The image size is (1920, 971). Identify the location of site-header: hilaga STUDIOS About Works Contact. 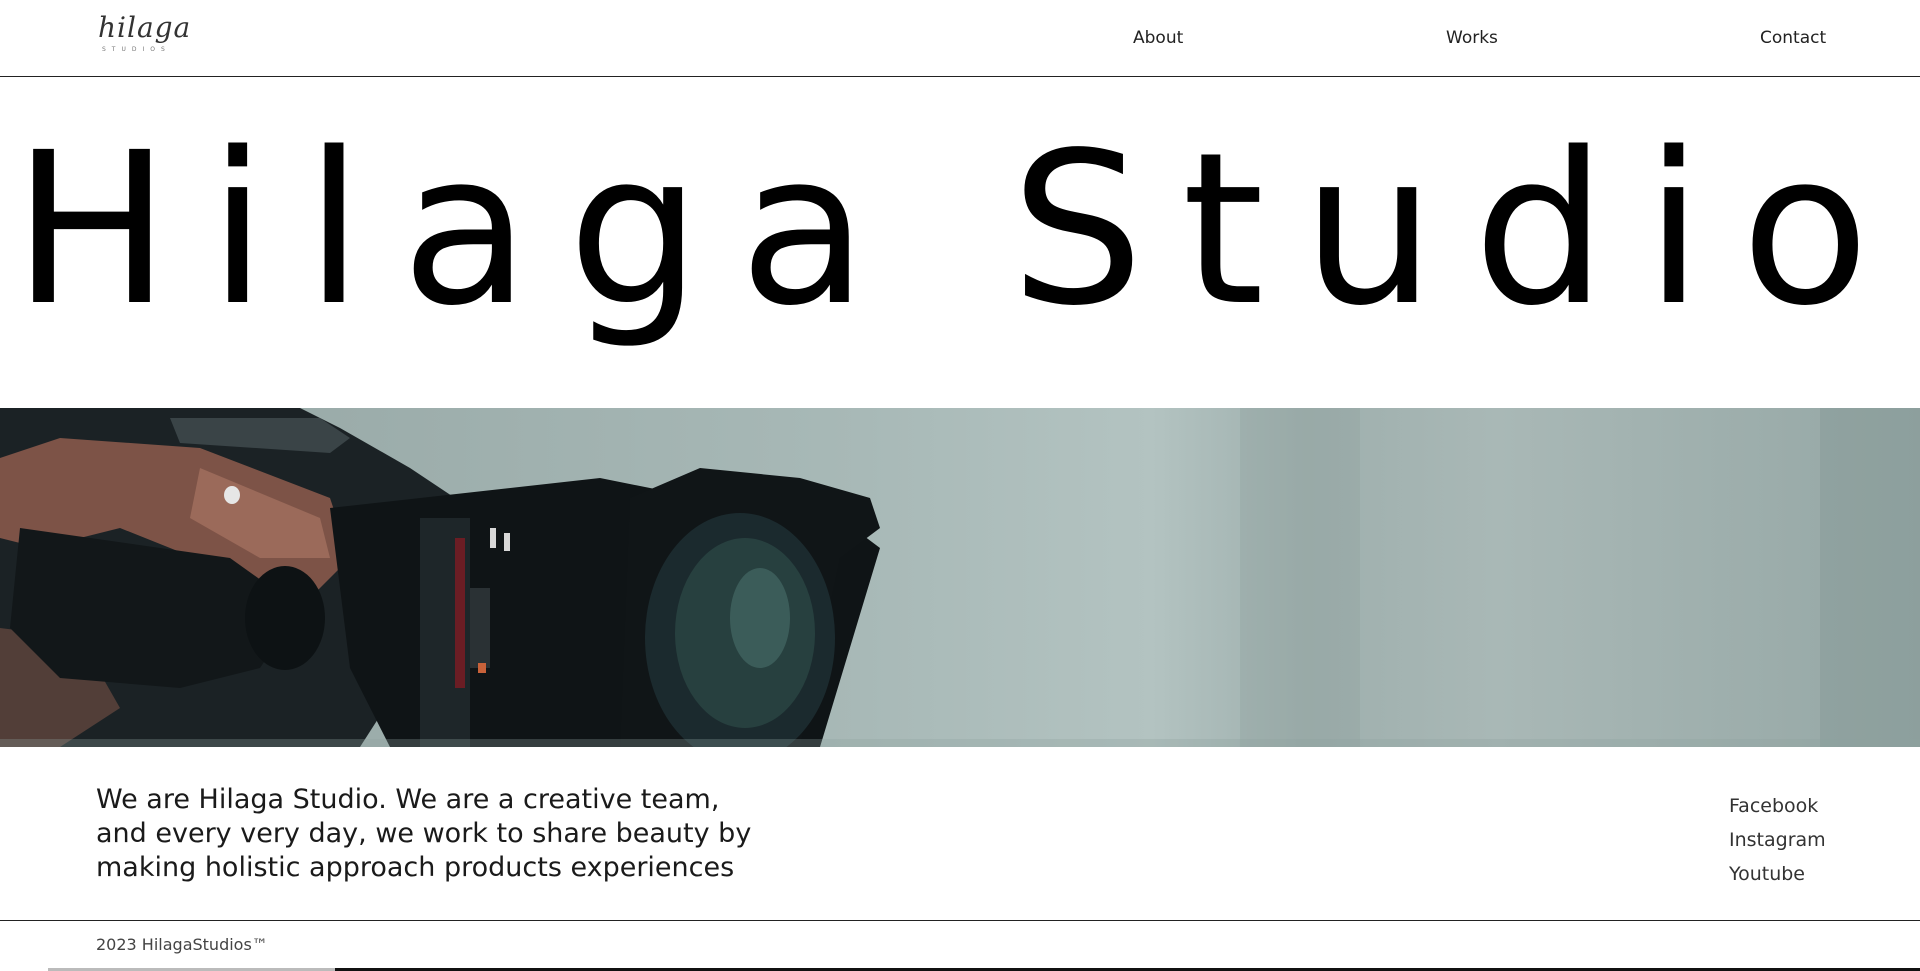
(960, 38).